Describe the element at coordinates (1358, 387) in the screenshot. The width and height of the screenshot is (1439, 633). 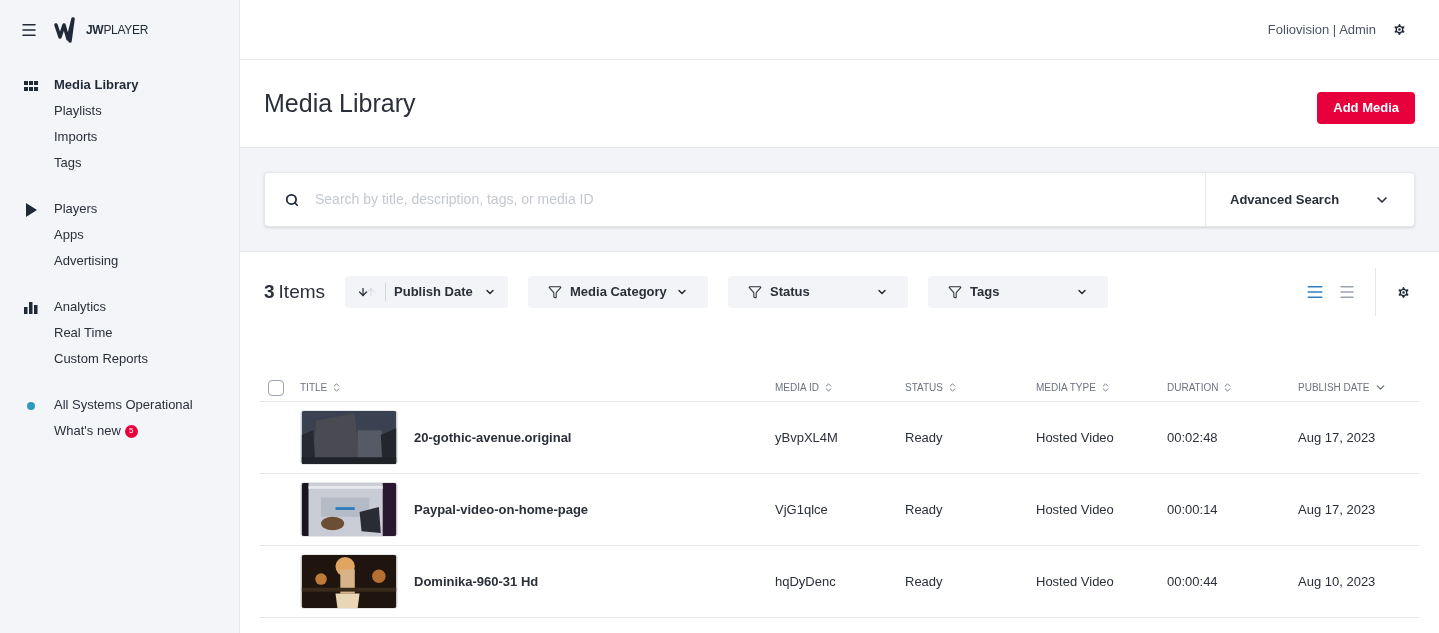
I see `column-header: PUBLISH DATE` at that location.